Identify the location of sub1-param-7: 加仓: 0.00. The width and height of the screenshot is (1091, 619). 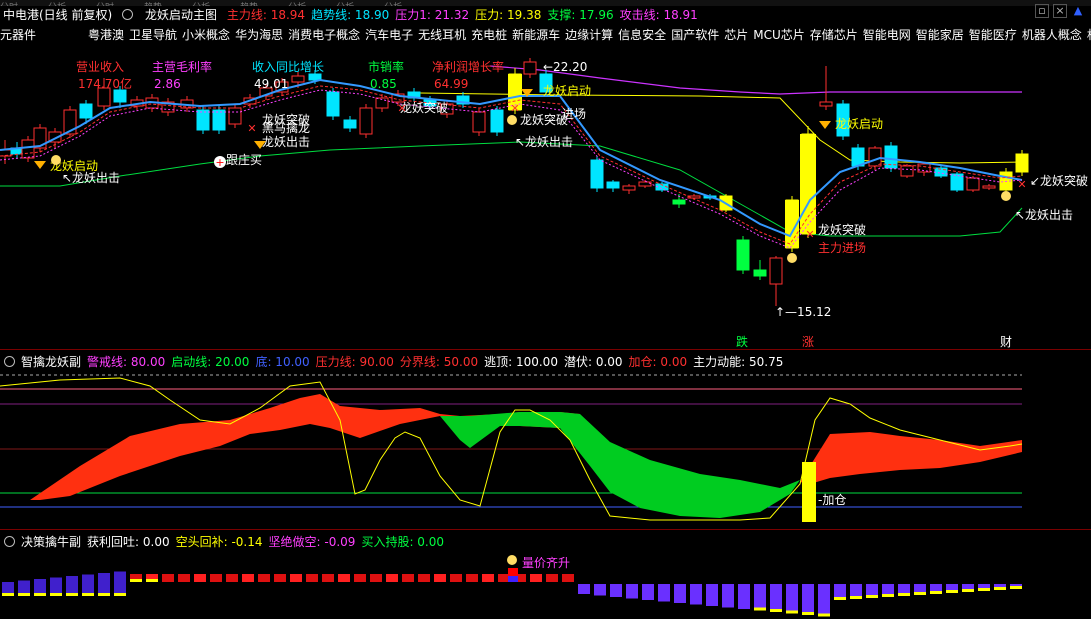
(658, 362).